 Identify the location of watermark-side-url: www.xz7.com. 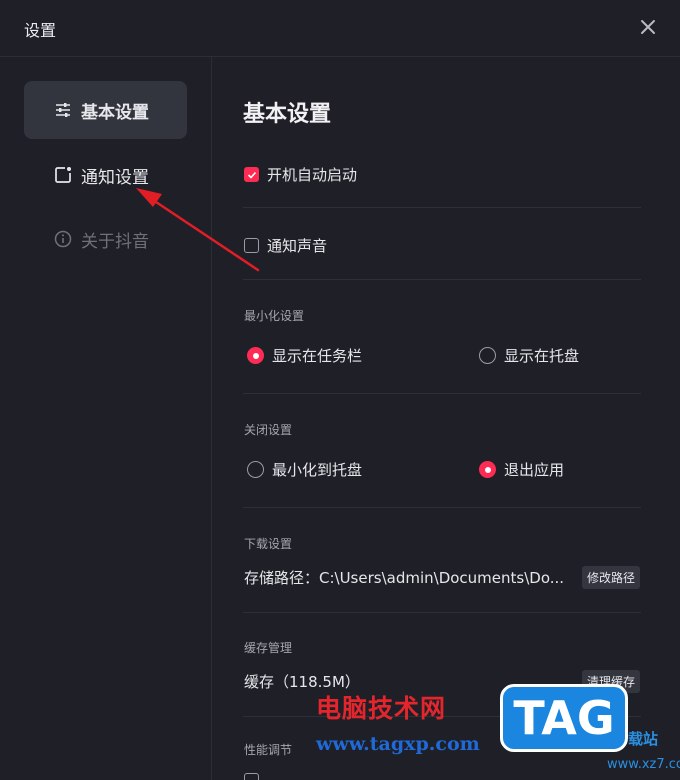
(643, 764).